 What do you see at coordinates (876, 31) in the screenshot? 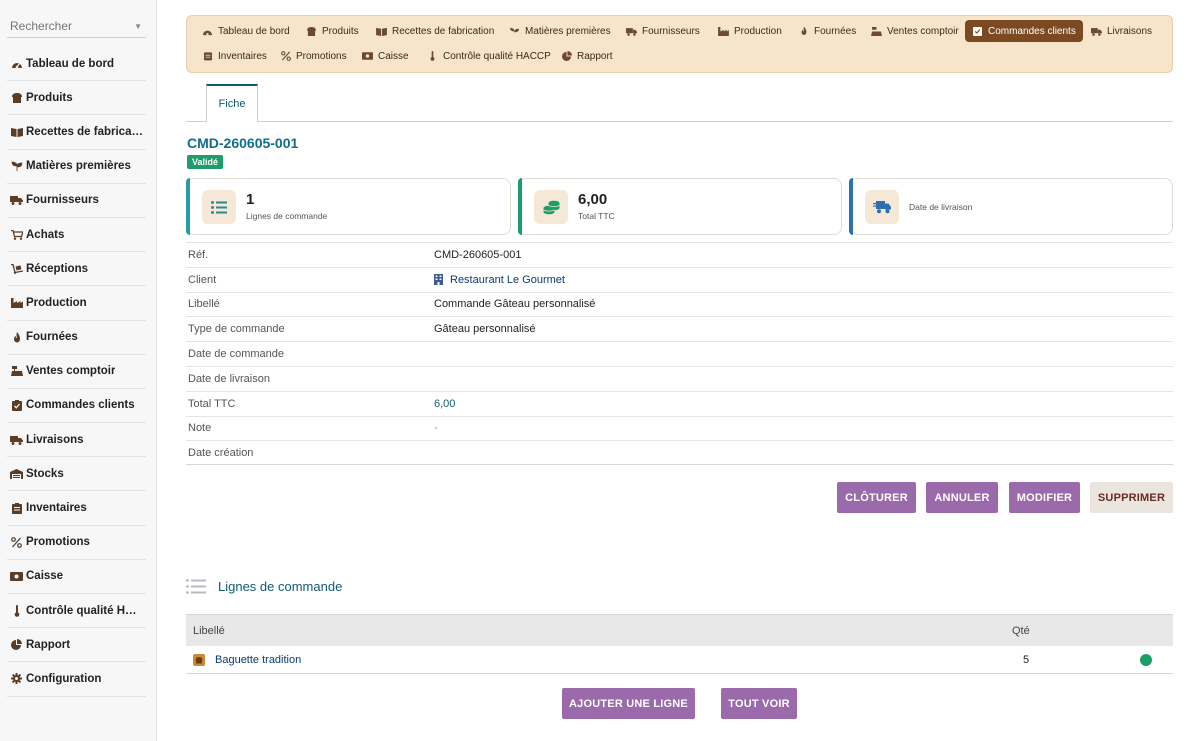
I see `cash-register-icon` at bounding box center [876, 31].